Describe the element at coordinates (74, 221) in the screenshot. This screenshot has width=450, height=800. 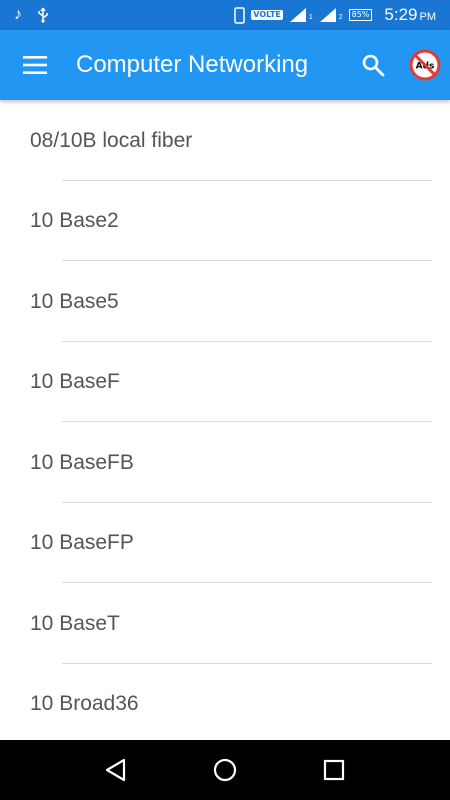
I see `list-item-label: 10 Base2` at that location.